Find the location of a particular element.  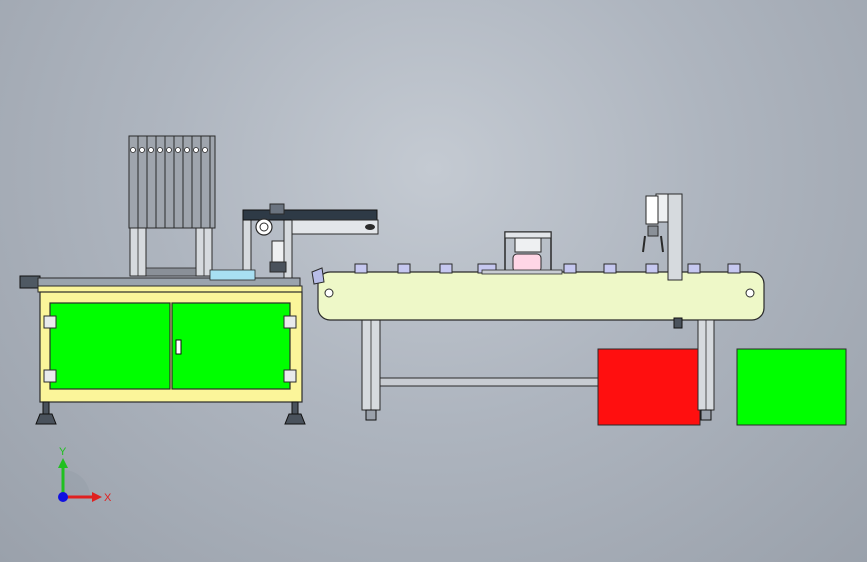

reject-bin-red is located at coordinates (649, 387).